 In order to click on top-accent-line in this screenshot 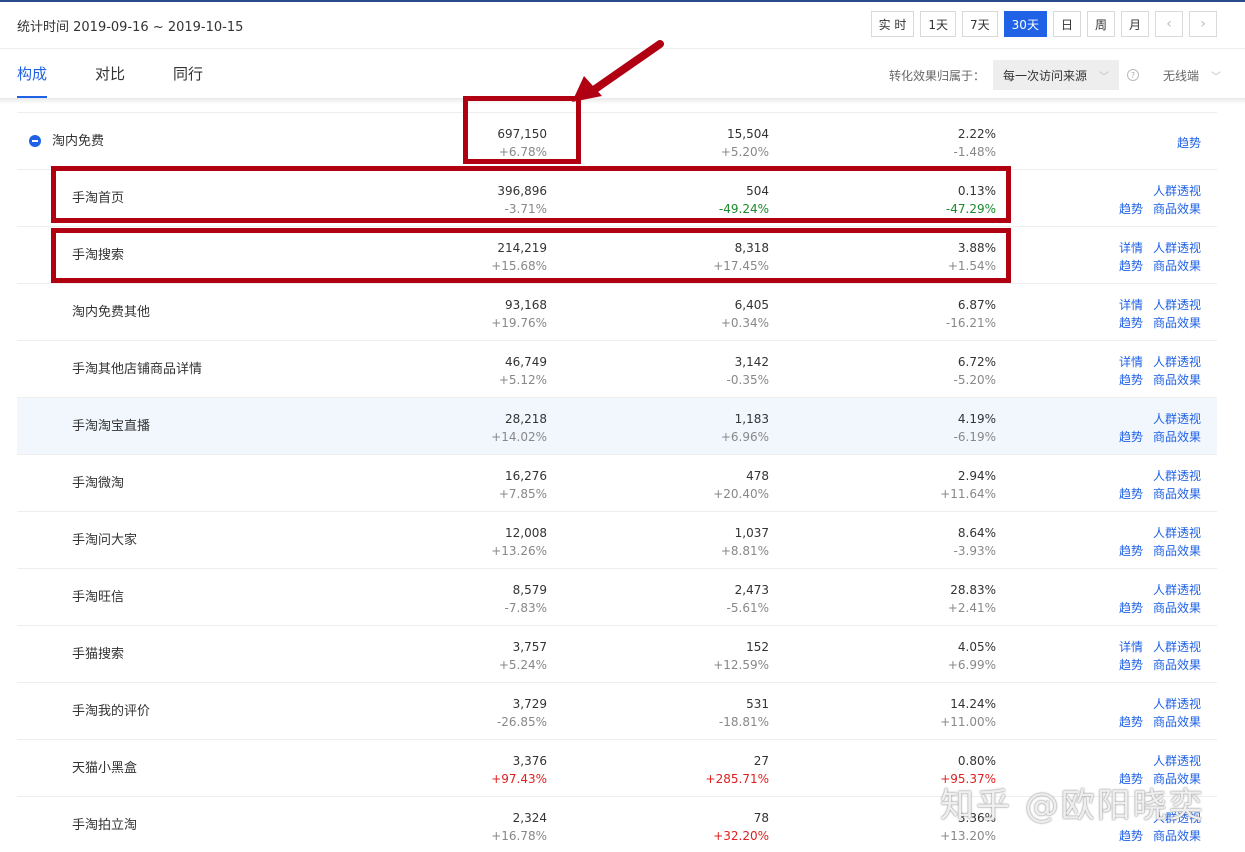, I will do `click(622, 1)`.